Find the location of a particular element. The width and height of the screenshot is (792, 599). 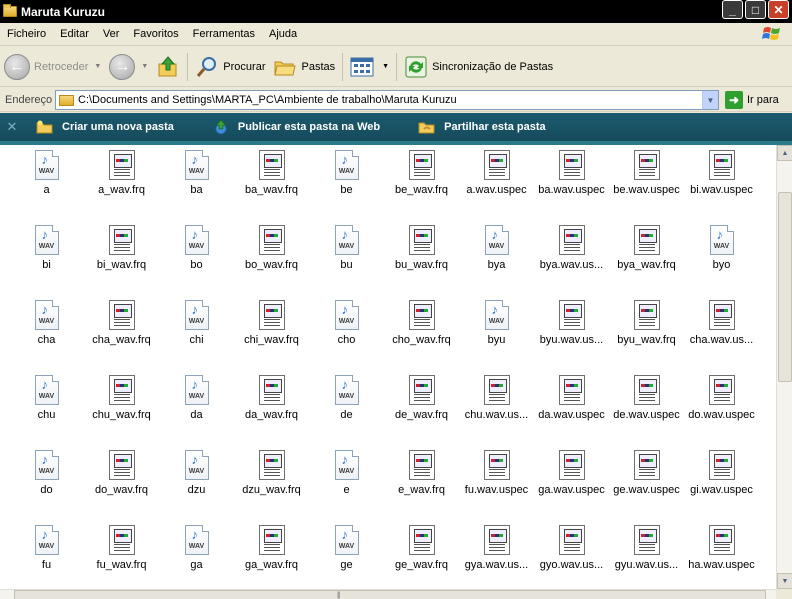

task-share-folder: Partilhar esta pasta is located at coordinates (482, 127).